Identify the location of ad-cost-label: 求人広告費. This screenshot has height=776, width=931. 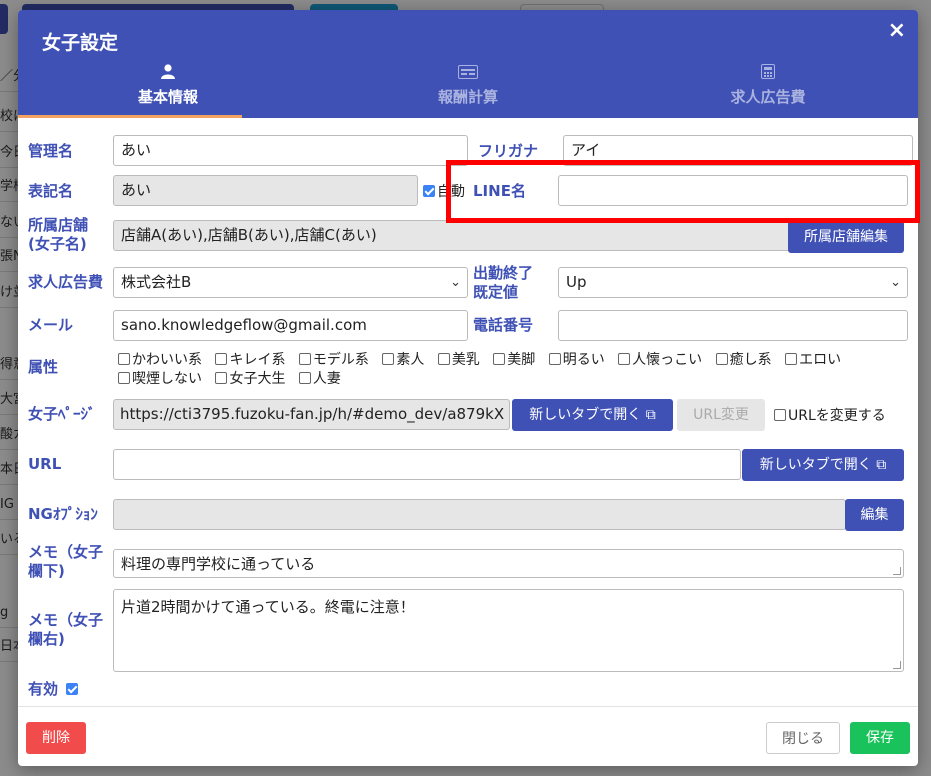
(66, 282).